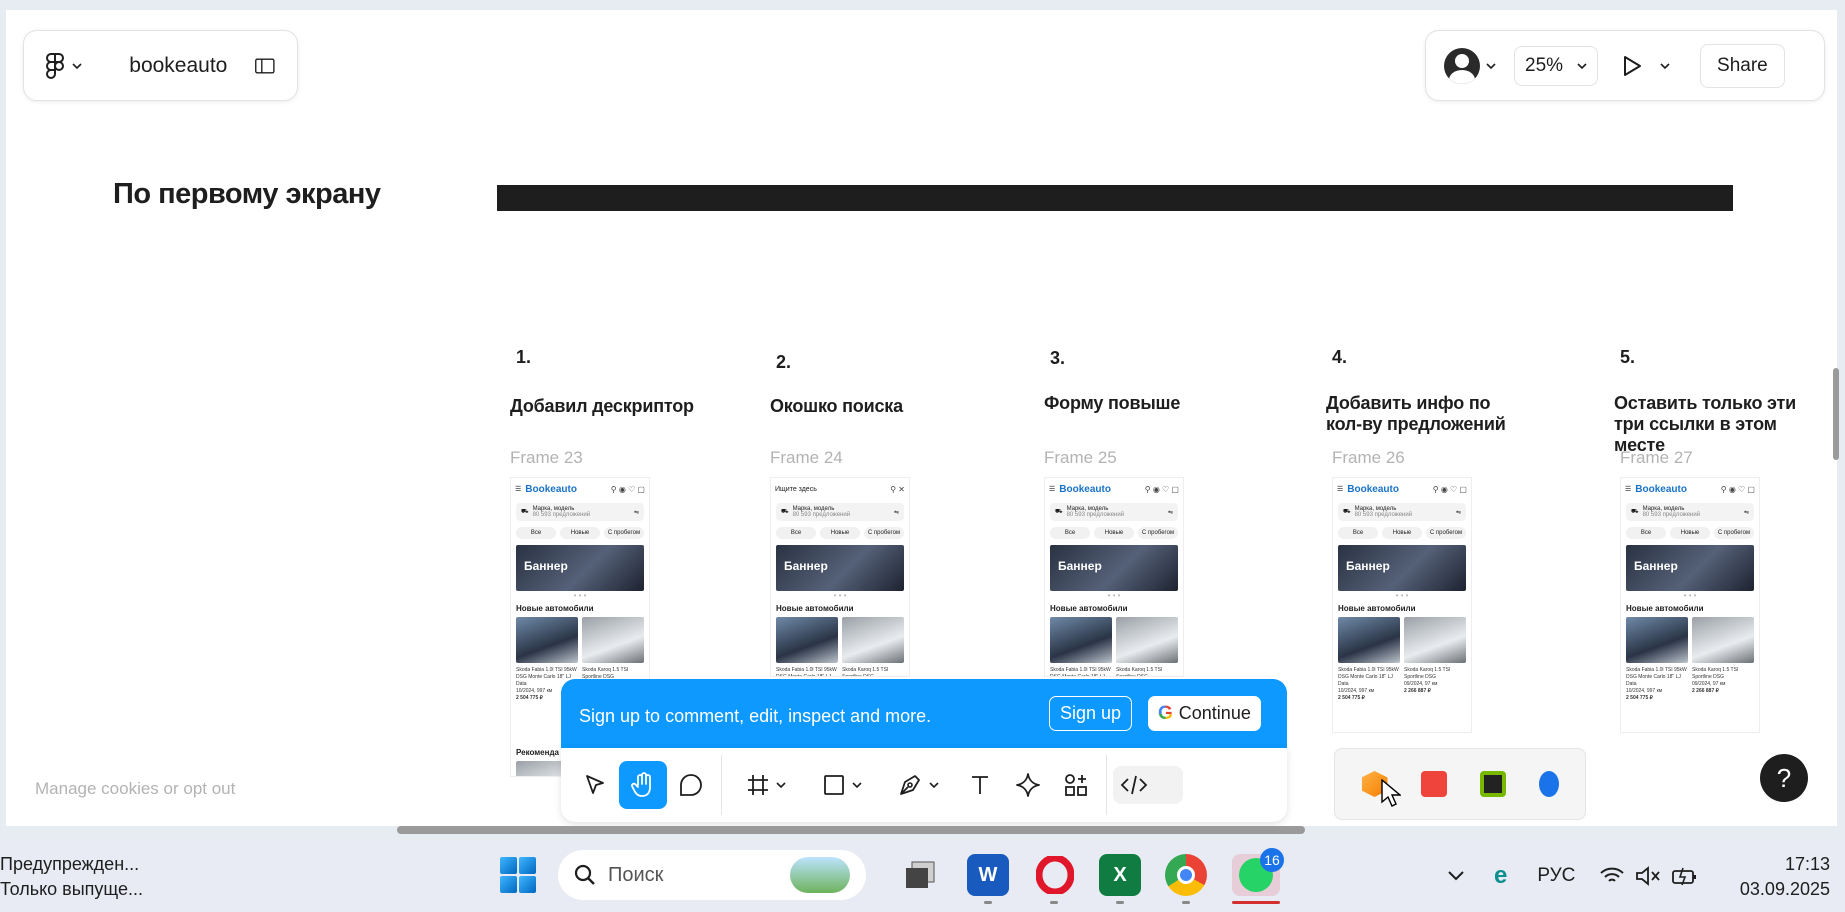 The height and width of the screenshot is (912, 1845). What do you see at coordinates (1148, 785) in the screenshot?
I see `dev-mode-toggle` at bounding box center [1148, 785].